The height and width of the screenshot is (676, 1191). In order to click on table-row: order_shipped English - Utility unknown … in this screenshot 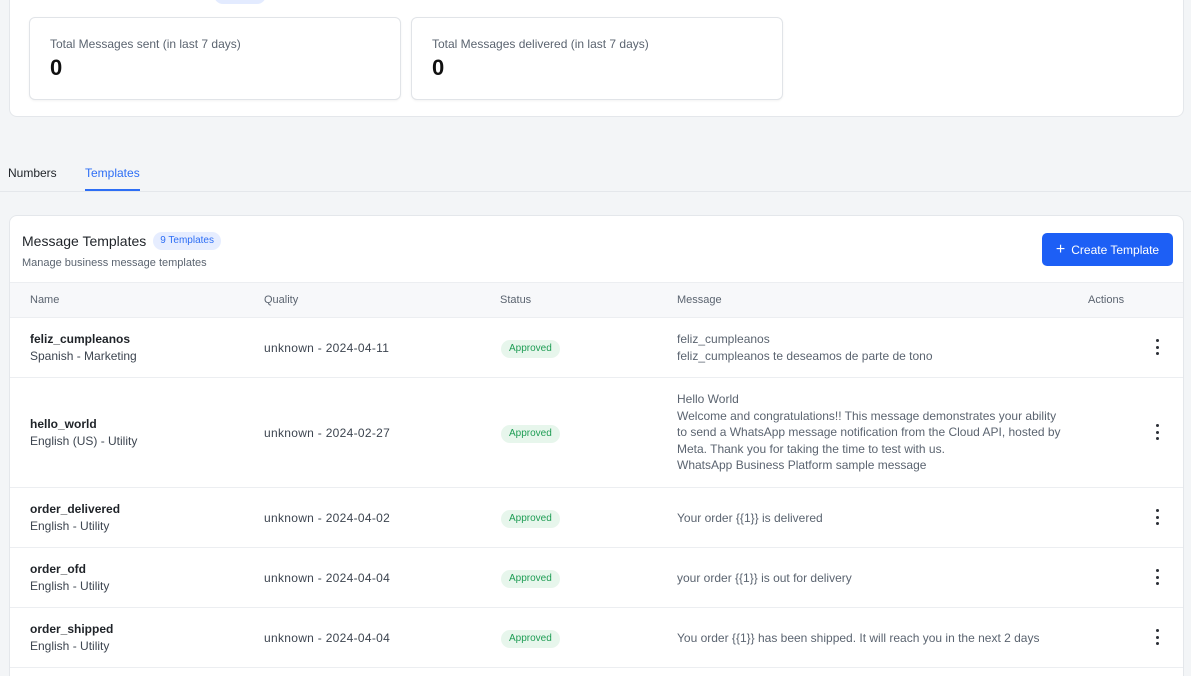, I will do `click(596, 638)`.